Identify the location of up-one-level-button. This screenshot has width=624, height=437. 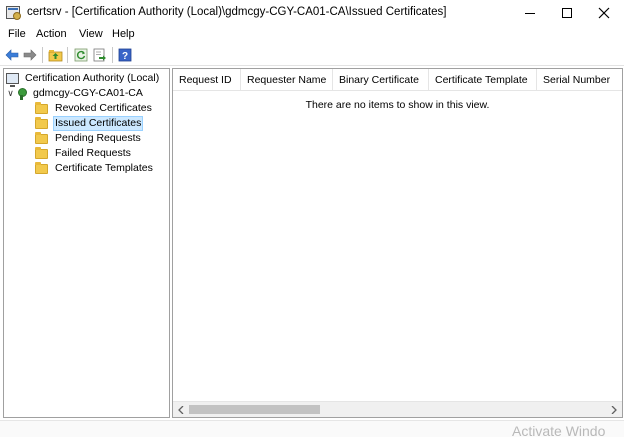
(55, 55).